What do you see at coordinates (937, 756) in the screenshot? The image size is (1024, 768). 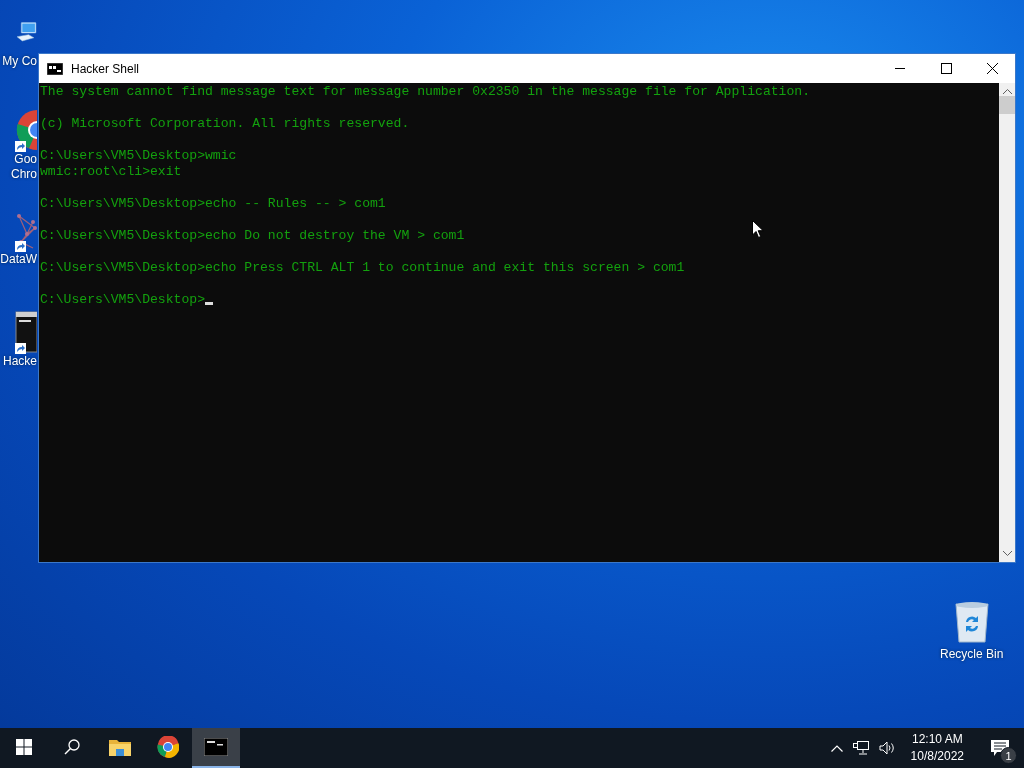 I see `clock-date: 10/8/2022` at bounding box center [937, 756].